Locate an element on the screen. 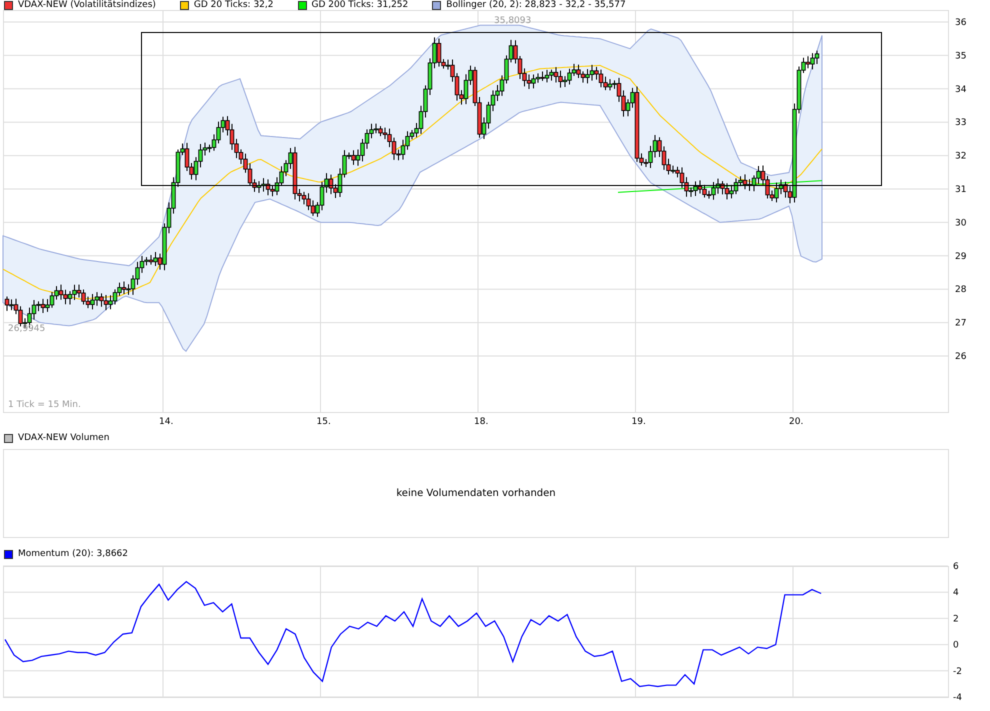 This screenshot has width=990, height=711. legend-label: GD 20 Ticks: 32,2 is located at coordinates (234, 5).